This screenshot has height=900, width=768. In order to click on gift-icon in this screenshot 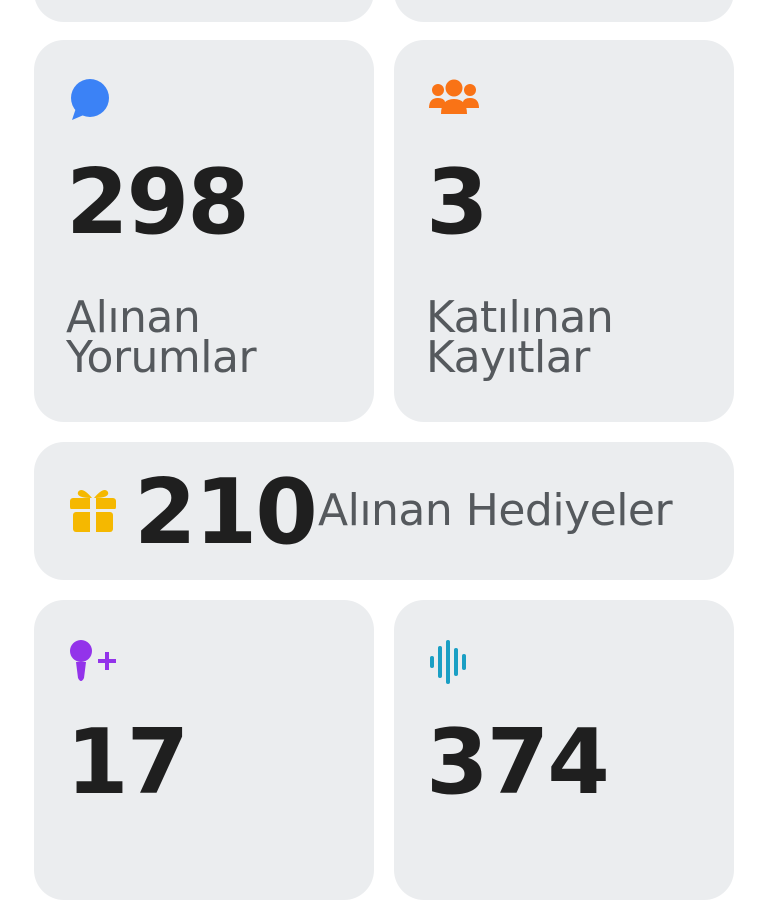, I will do `click(93, 512)`.